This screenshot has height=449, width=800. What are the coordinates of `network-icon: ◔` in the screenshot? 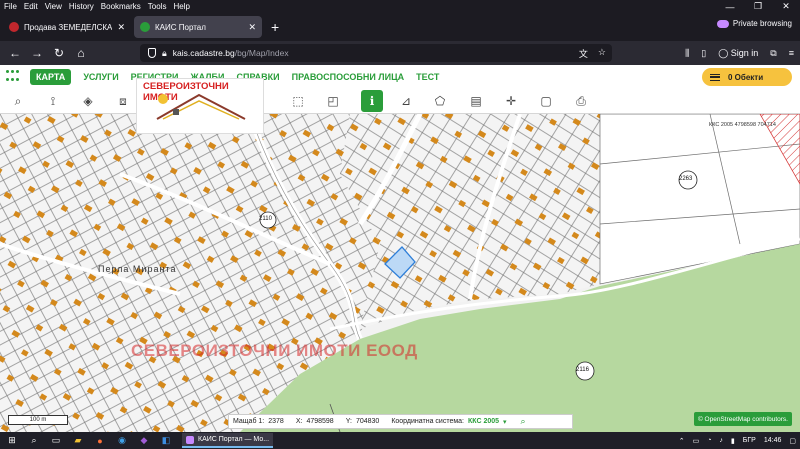 It's located at (709, 440).